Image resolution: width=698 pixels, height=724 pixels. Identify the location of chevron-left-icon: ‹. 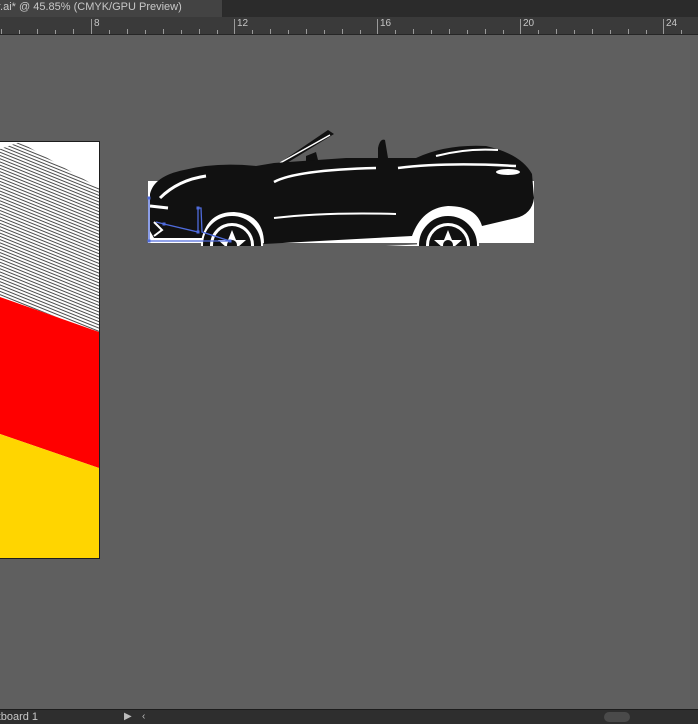
(143, 717).